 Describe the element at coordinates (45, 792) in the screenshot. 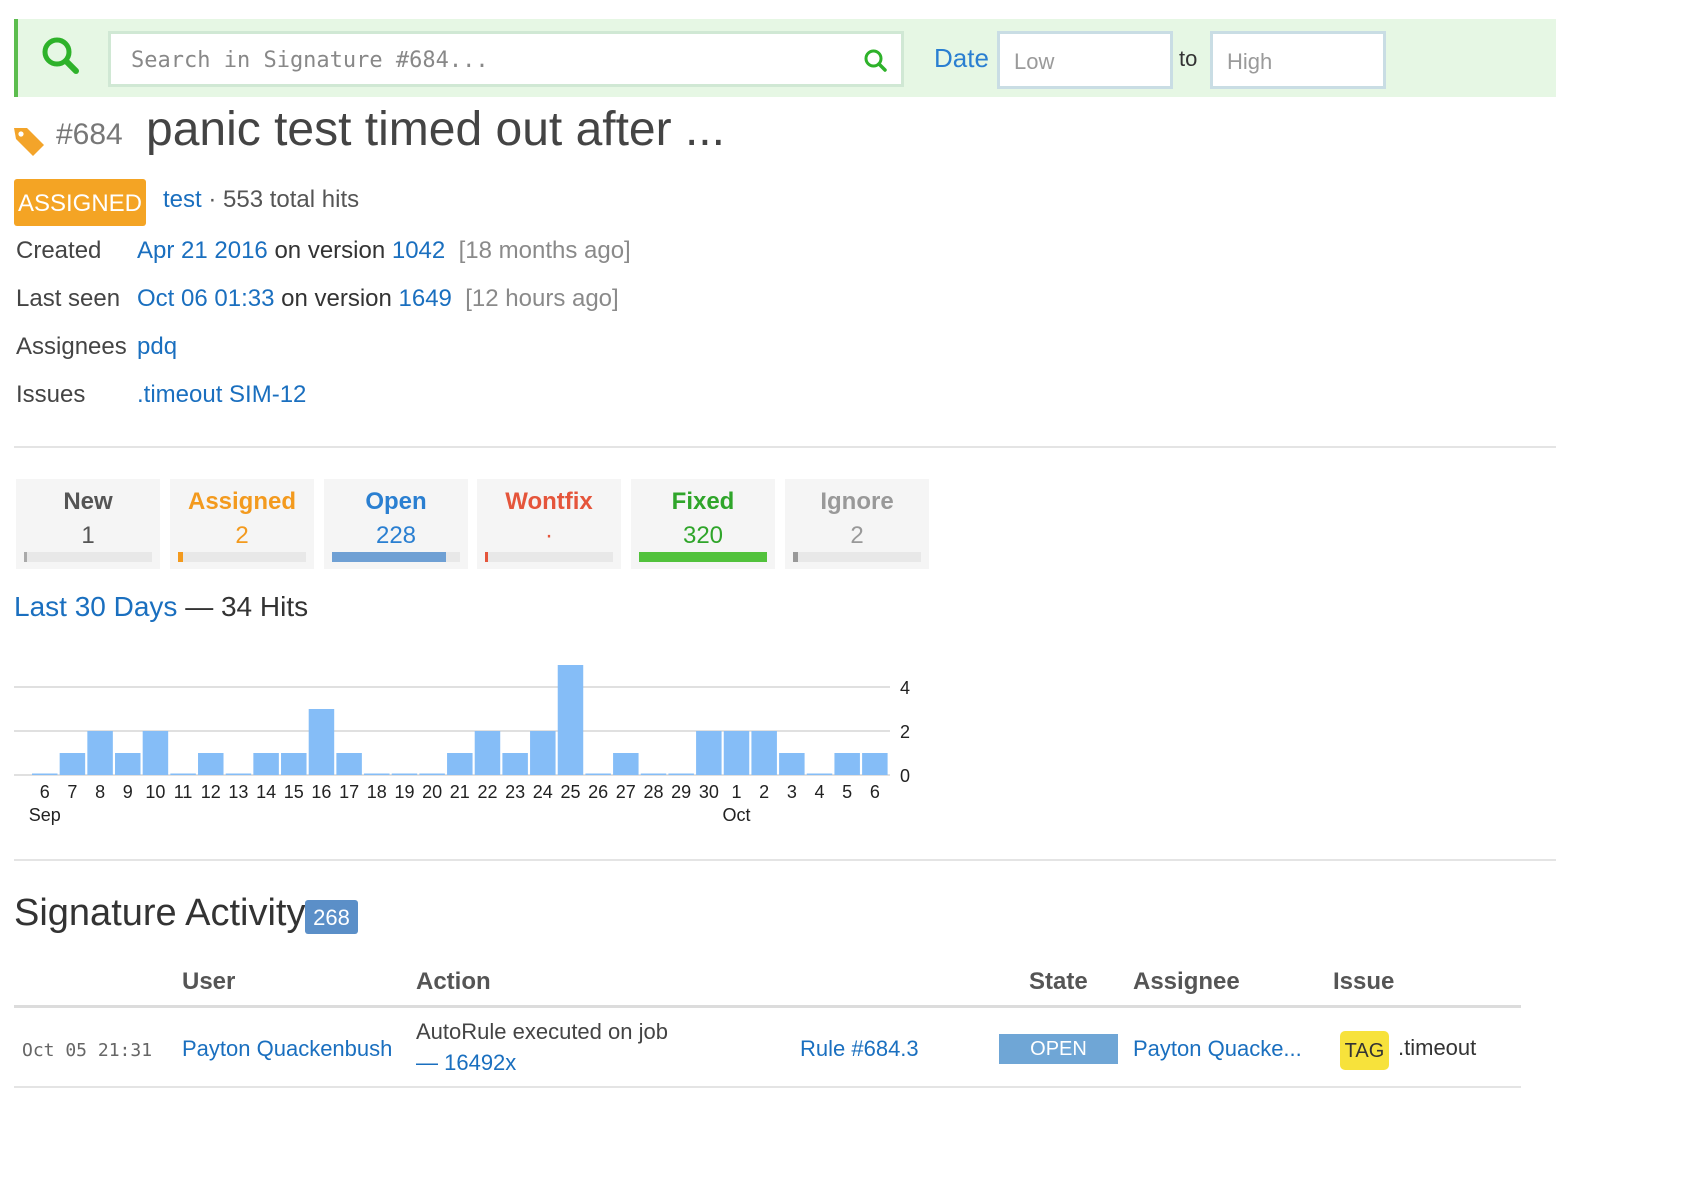

I see `x-tick-label: 6` at that location.